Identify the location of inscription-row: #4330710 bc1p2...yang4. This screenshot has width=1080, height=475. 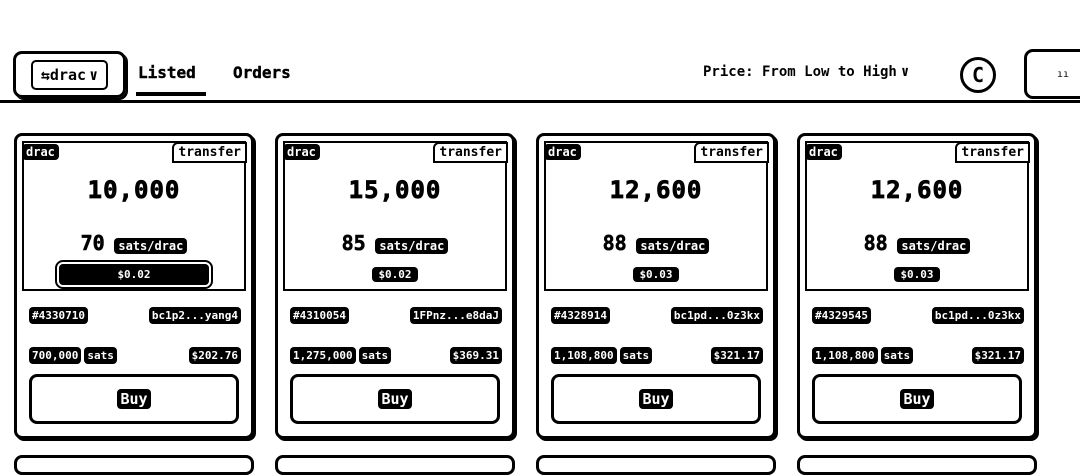
(135, 315).